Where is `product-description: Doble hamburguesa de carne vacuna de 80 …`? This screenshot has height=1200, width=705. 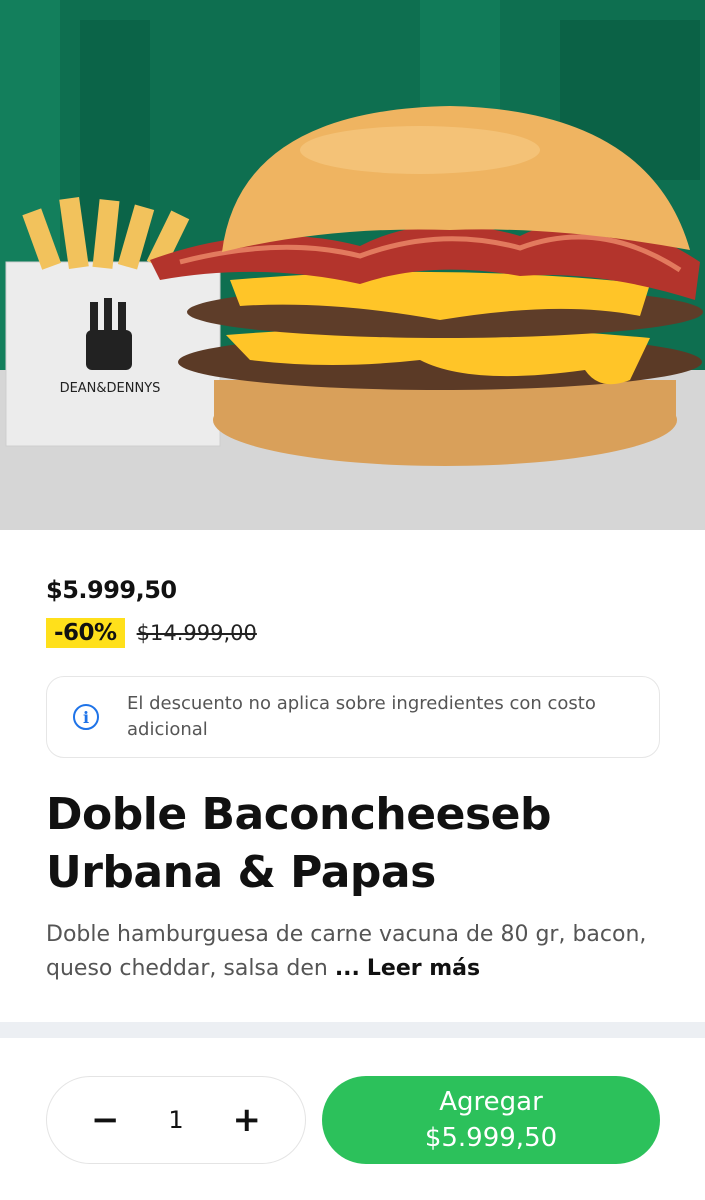 product-description: Doble hamburguesa de carne vacuna de 80 … is located at coordinates (361, 952).